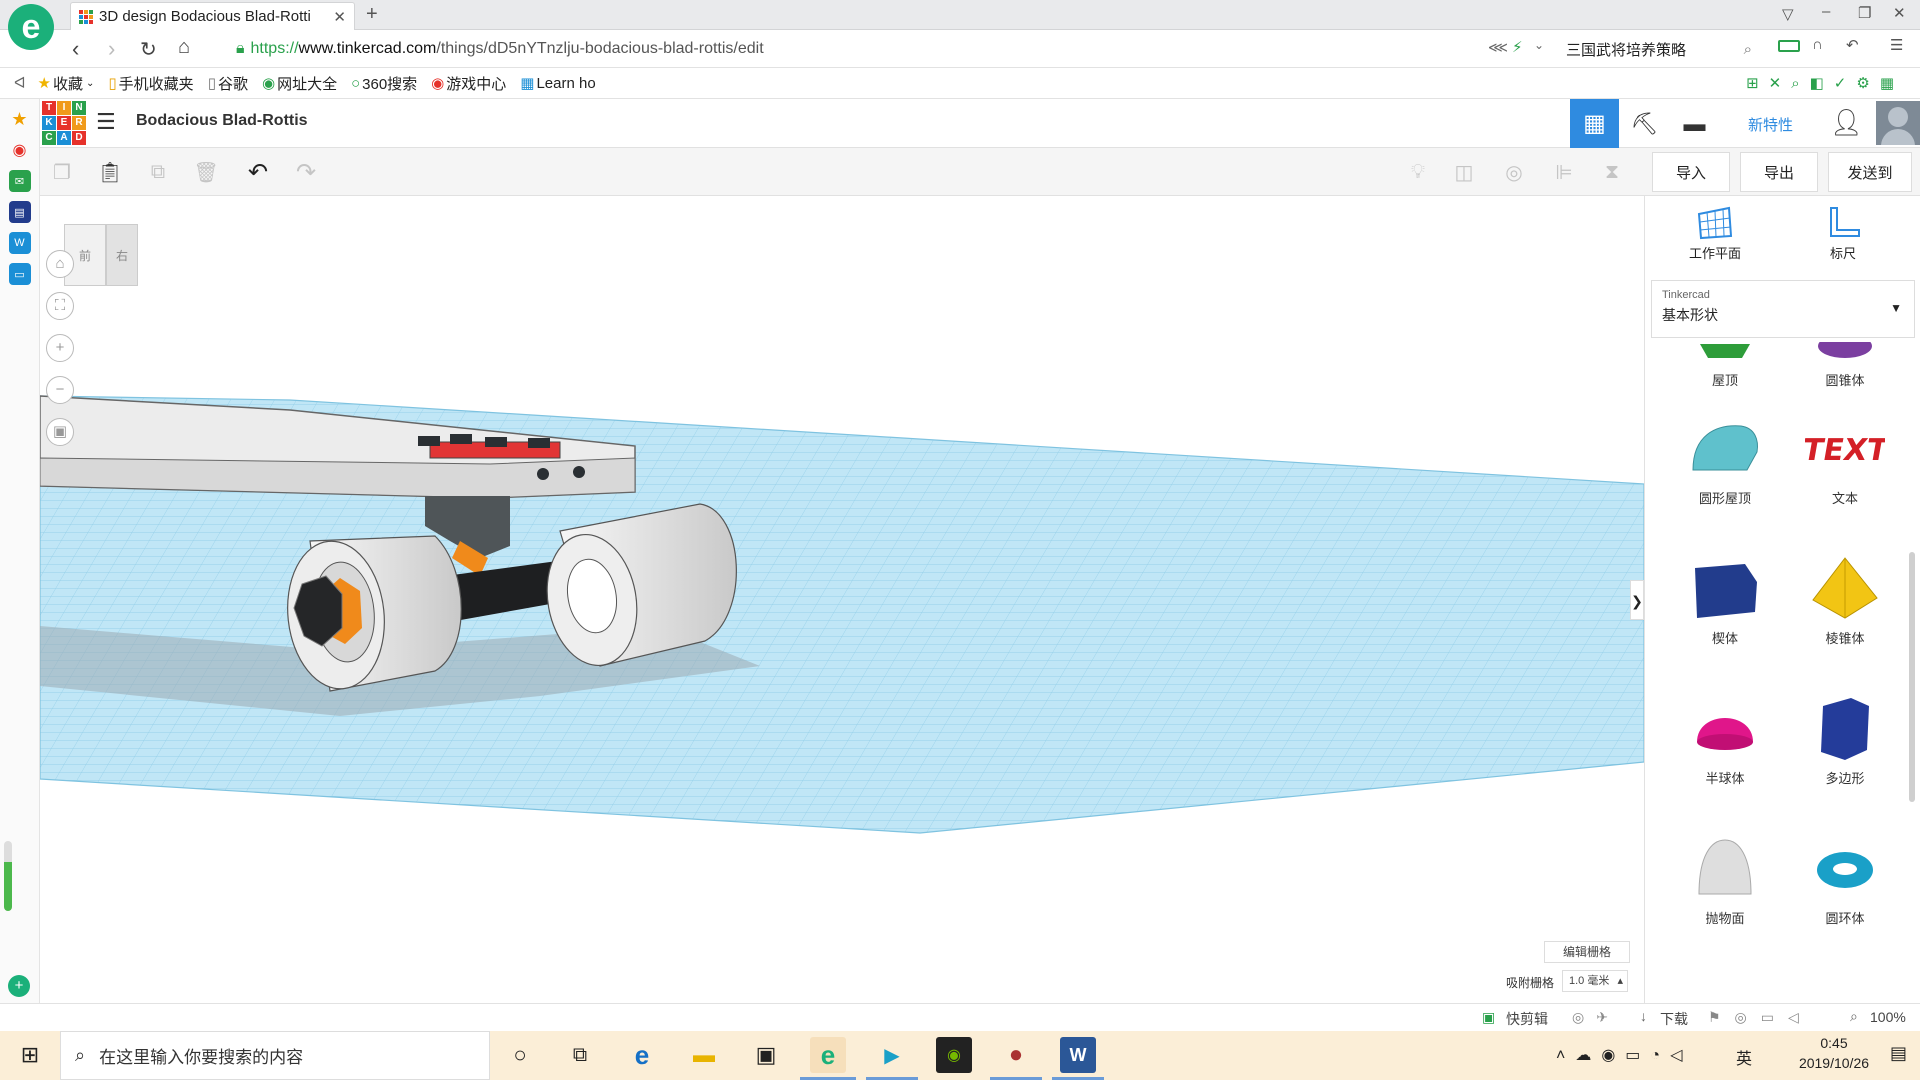  What do you see at coordinates (1888, 1017) in the screenshot?
I see `zoom-level: 100%` at bounding box center [1888, 1017].